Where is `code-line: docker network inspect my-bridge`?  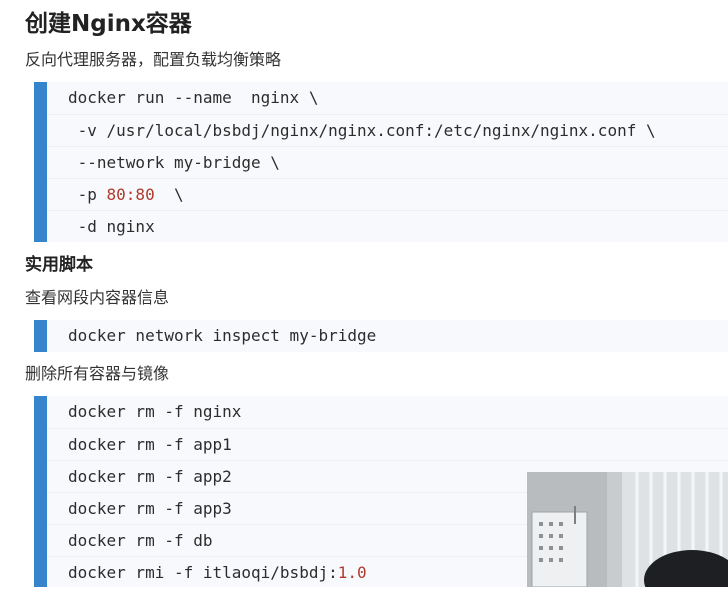 code-line: docker network inspect my-bridge is located at coordinates (222, 335).